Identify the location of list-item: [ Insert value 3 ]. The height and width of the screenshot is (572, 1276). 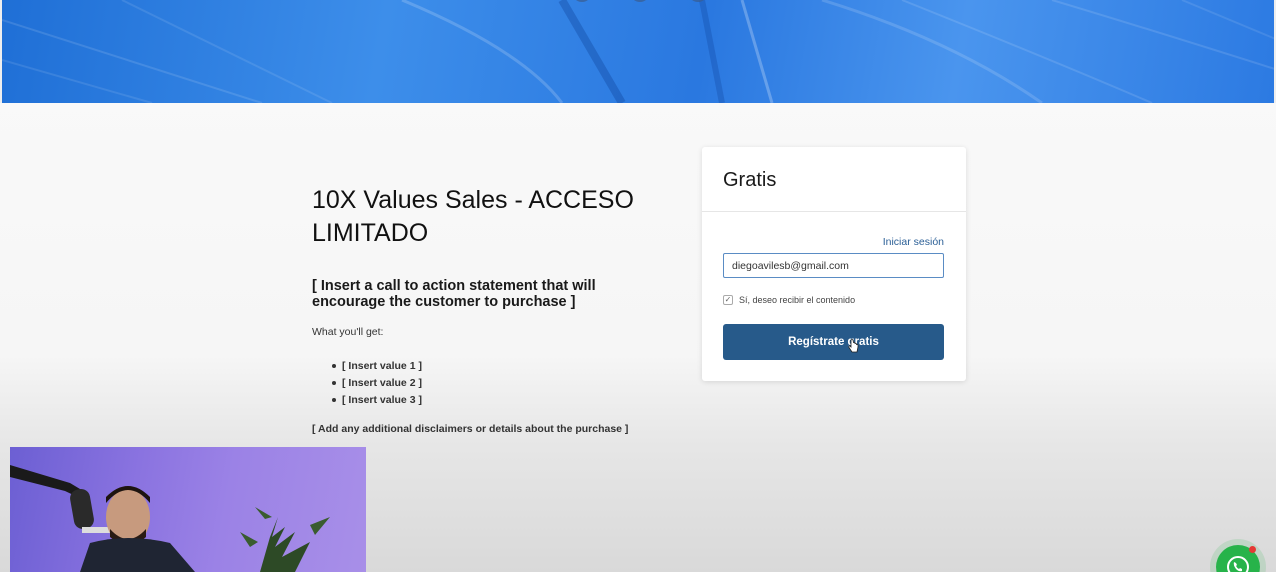
(377, 399).